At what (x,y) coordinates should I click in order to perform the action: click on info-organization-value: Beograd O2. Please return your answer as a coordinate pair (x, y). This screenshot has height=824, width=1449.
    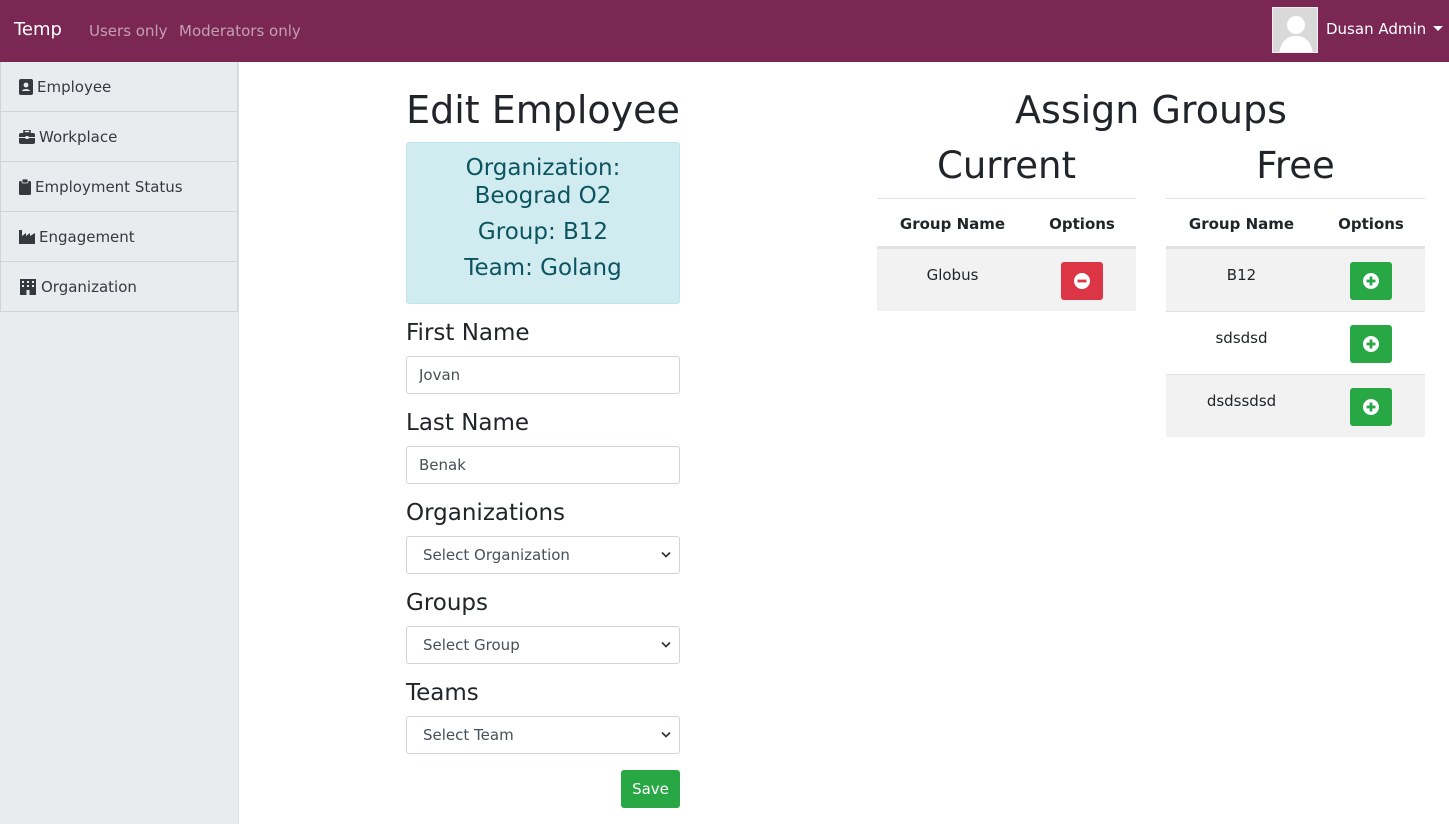
    Looking at the image, I should click on (543, 196).